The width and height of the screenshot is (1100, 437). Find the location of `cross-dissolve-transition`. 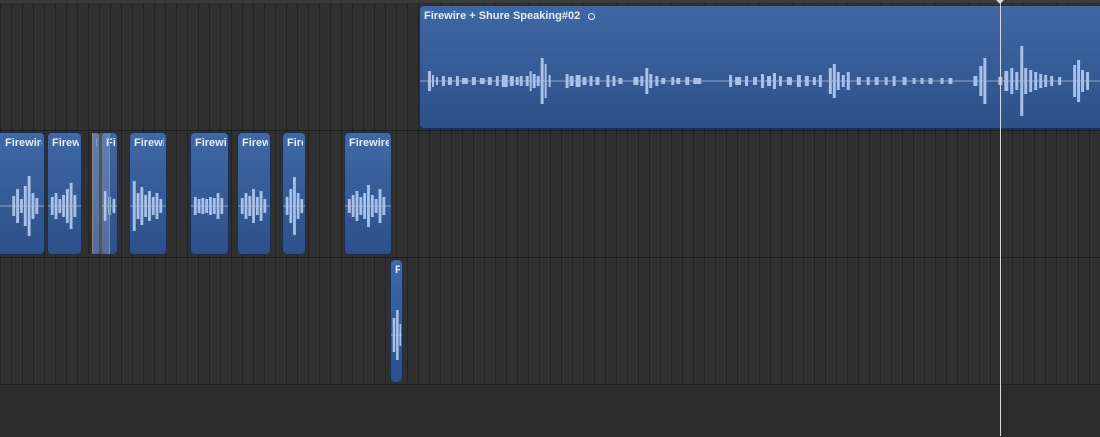

cross-dissolve-transition is located at coordinates (101, 193).